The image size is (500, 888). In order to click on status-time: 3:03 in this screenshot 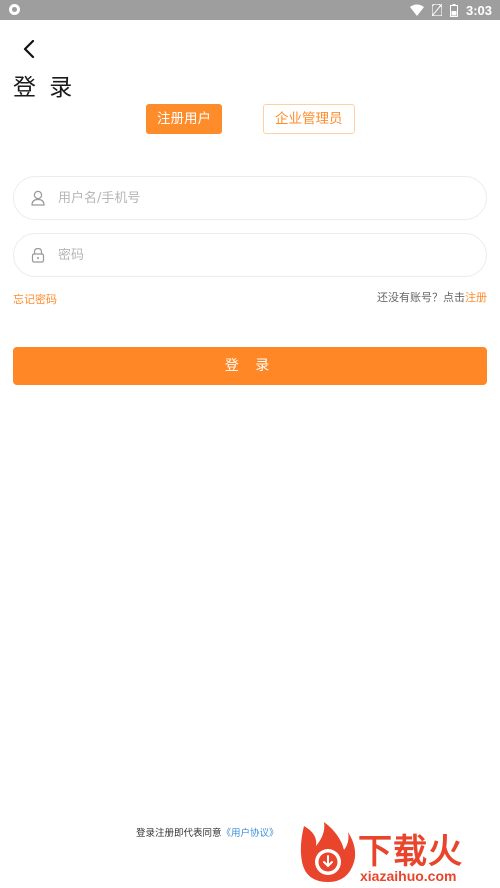, I will do `click(478, 10)`.